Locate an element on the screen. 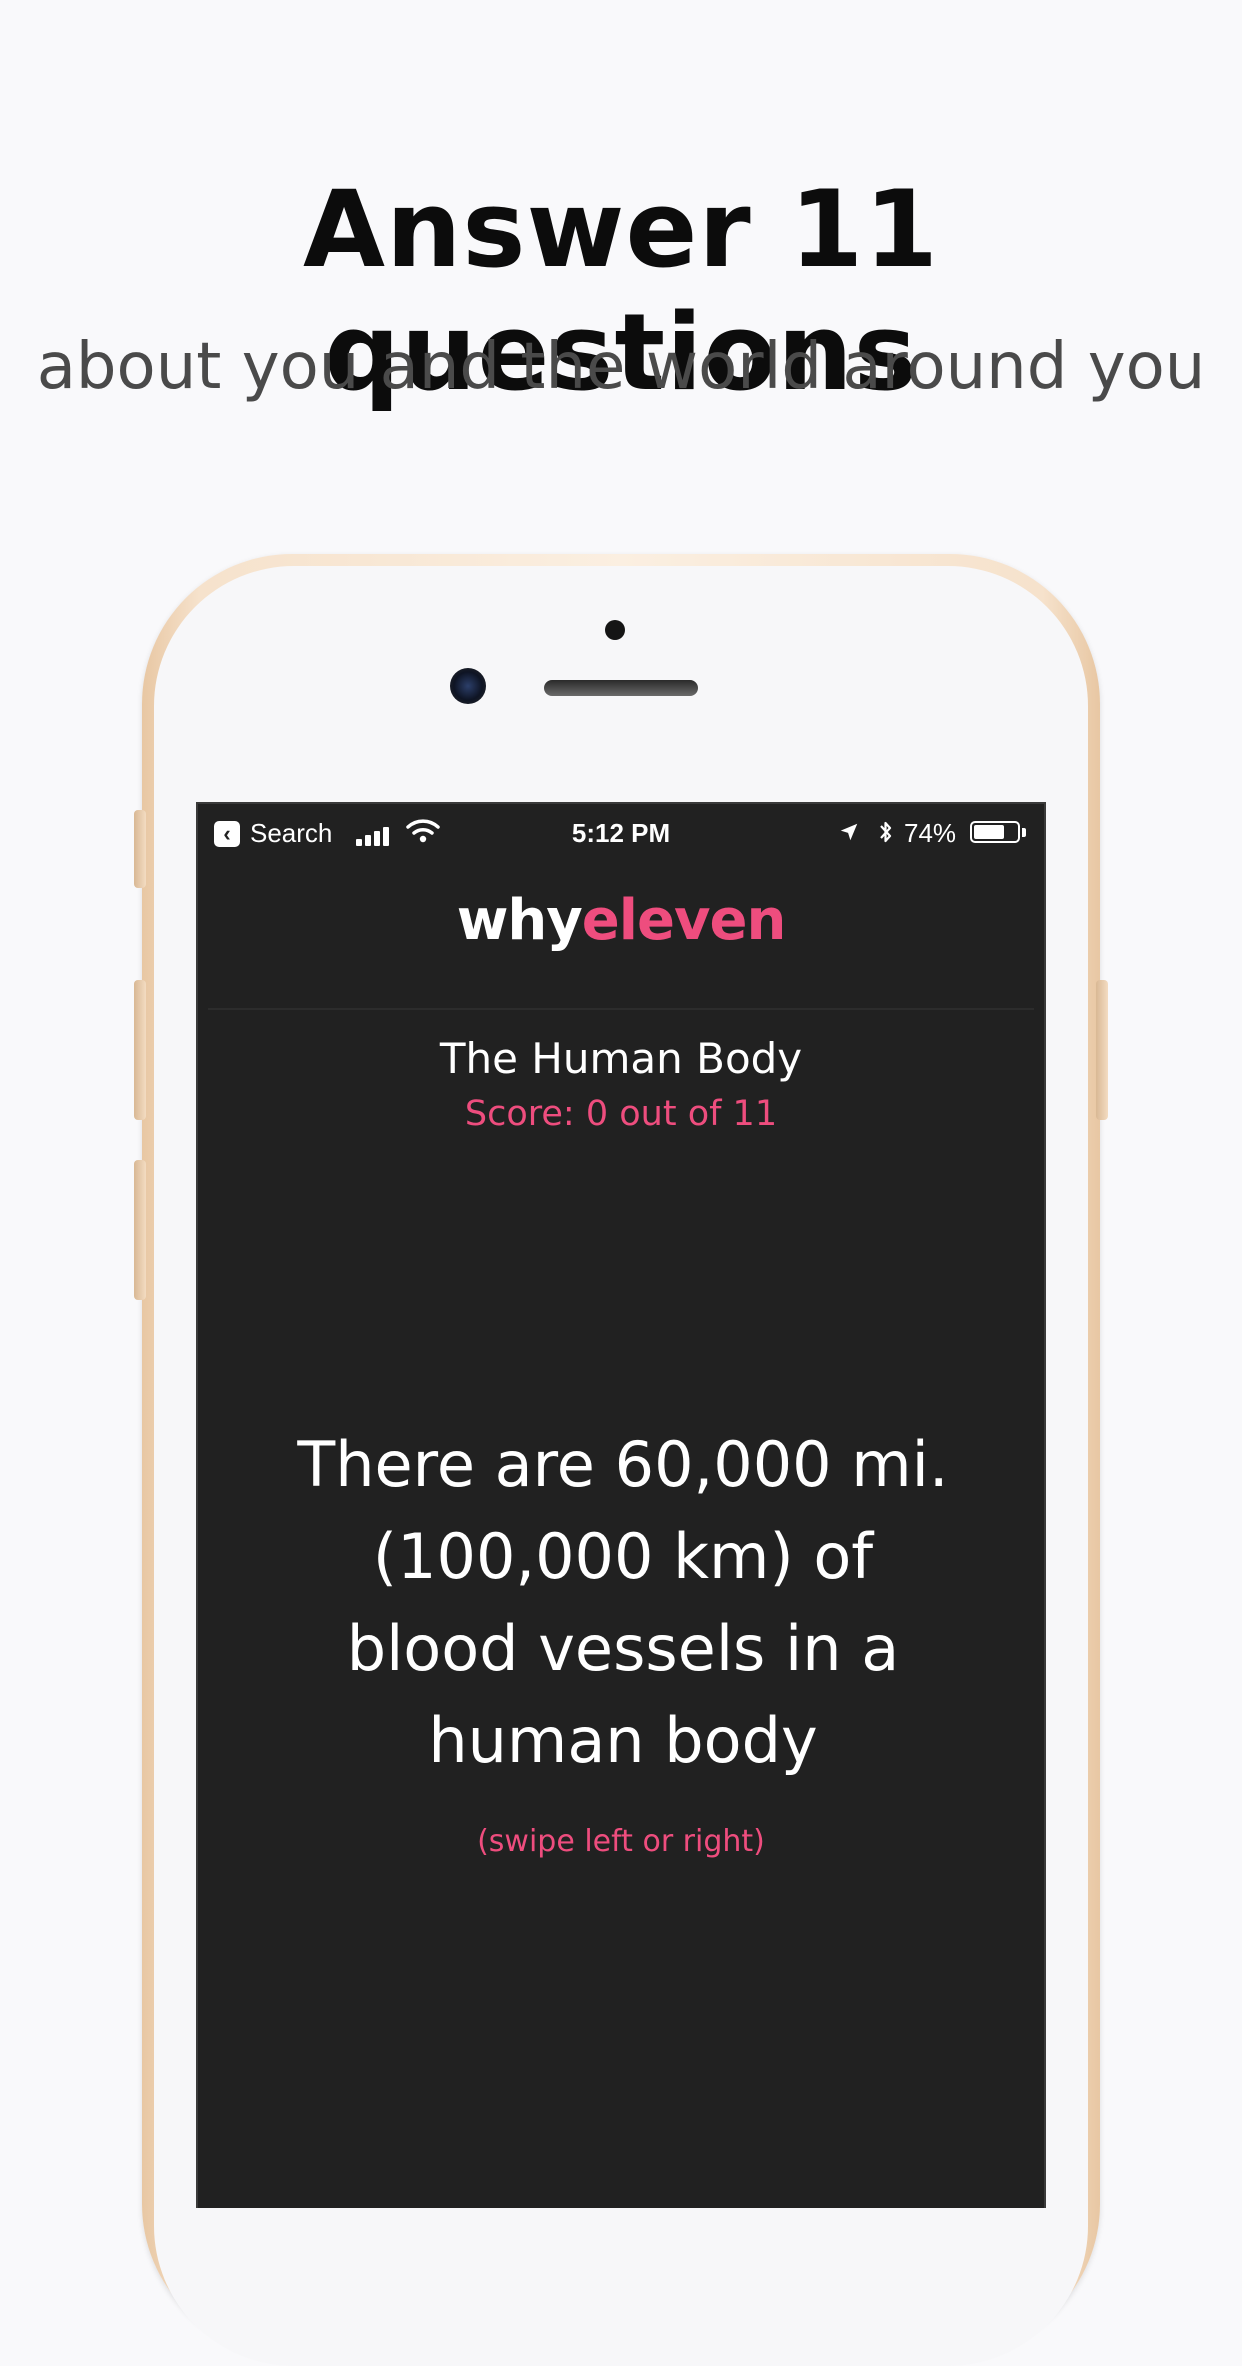  location-arrow-icon is located at coordinates (849, 832).